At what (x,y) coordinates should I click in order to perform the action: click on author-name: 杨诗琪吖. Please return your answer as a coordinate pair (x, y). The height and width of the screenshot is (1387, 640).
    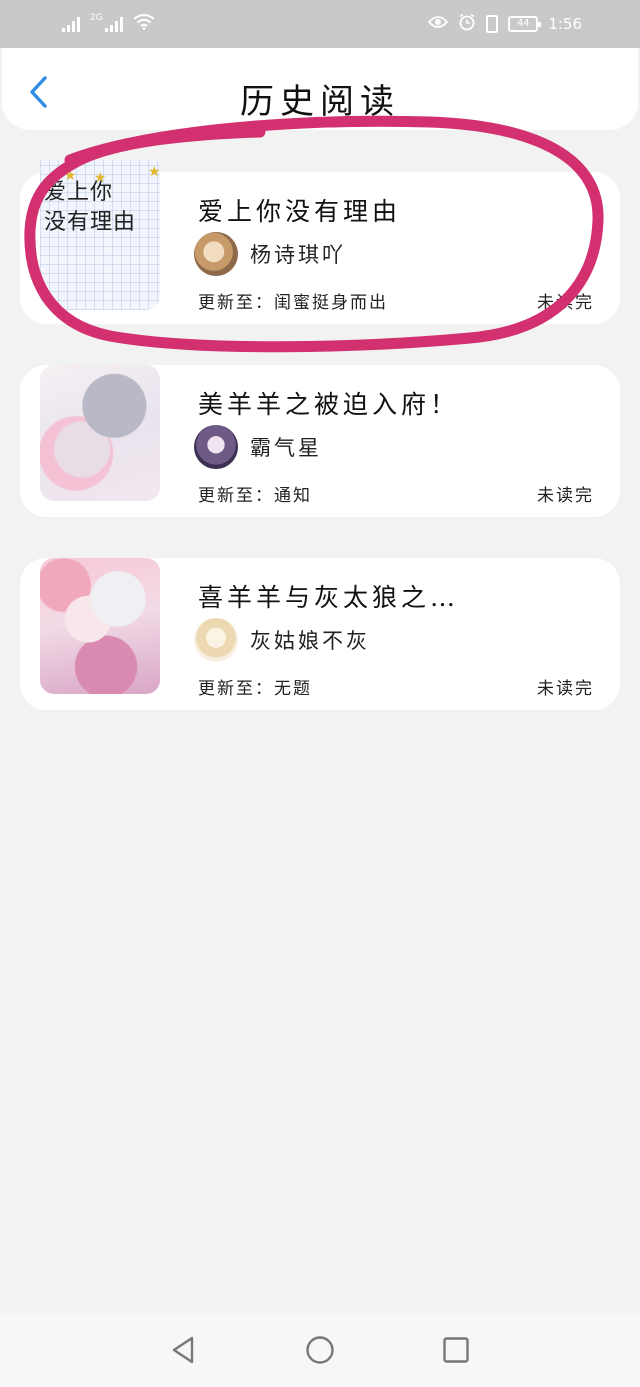
    Looking at the image, I should click on (298, 255).